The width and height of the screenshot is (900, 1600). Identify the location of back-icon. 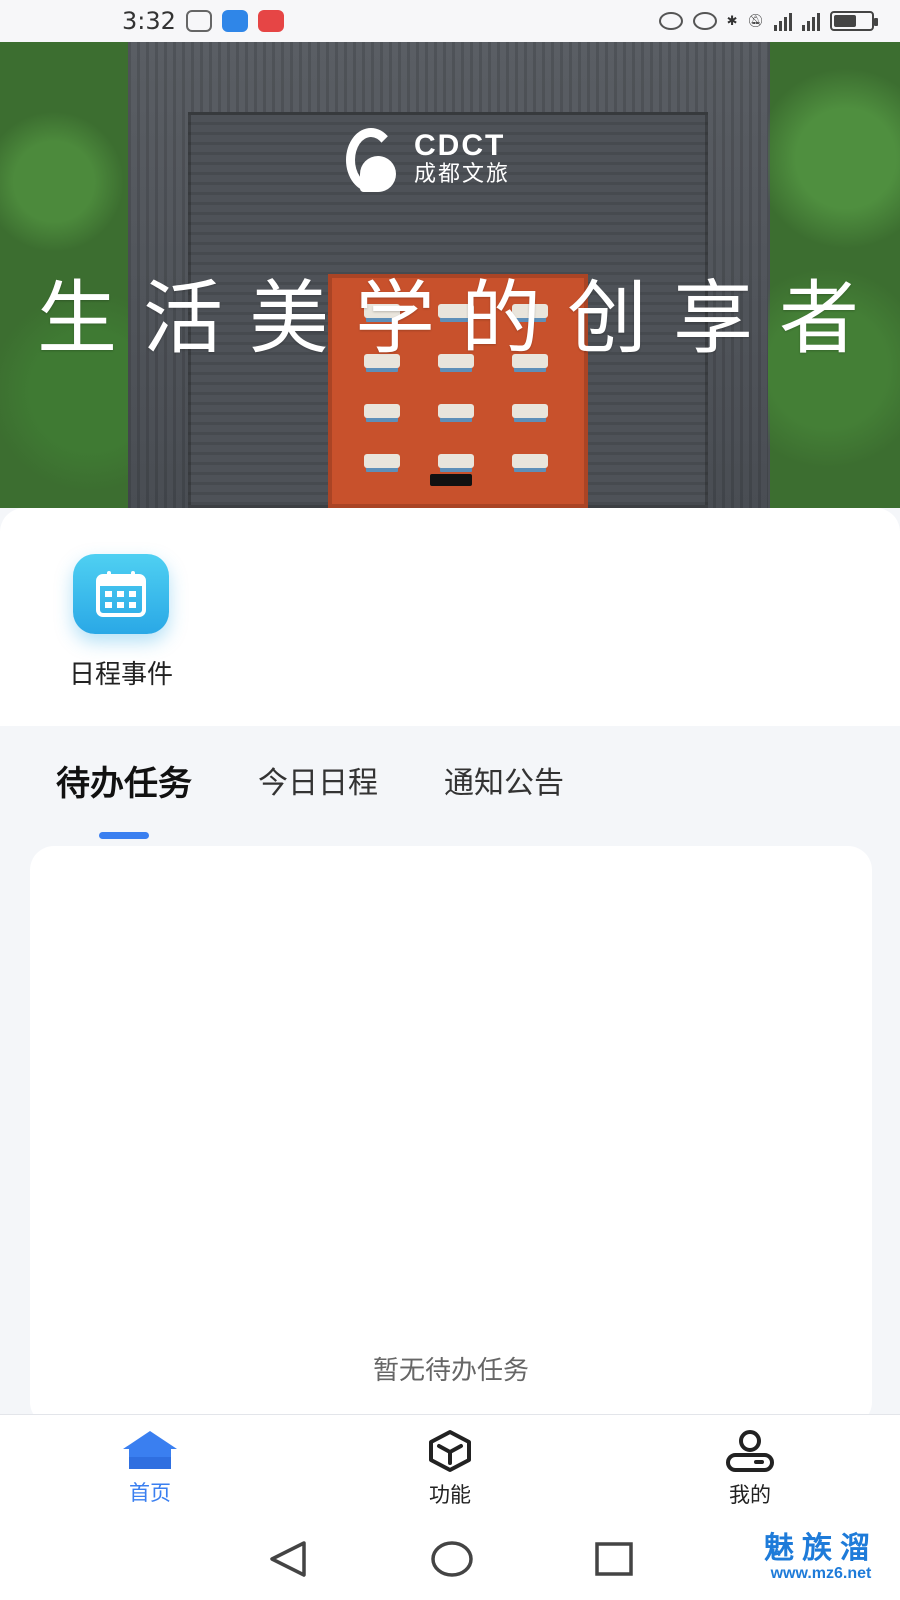
(288, 1559).